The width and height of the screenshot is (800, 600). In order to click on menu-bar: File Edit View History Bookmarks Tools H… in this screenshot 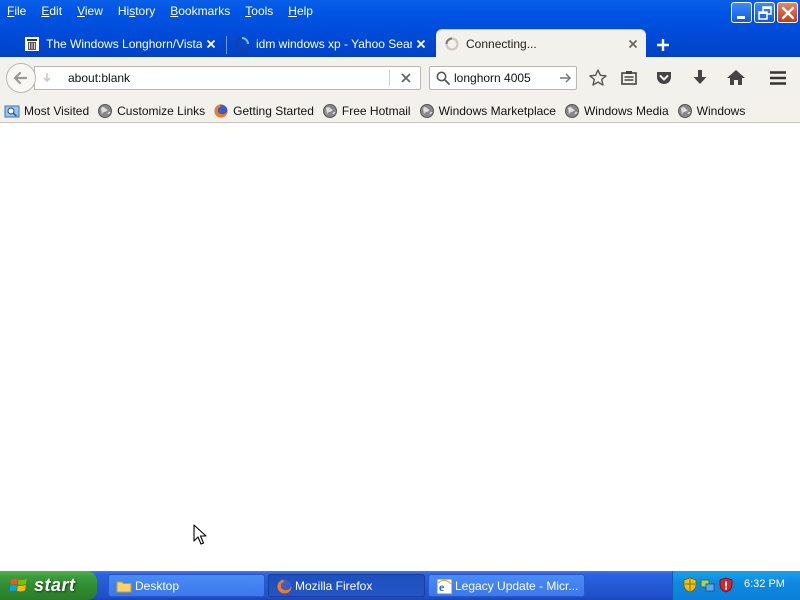, I will do `click(160, 11)`.